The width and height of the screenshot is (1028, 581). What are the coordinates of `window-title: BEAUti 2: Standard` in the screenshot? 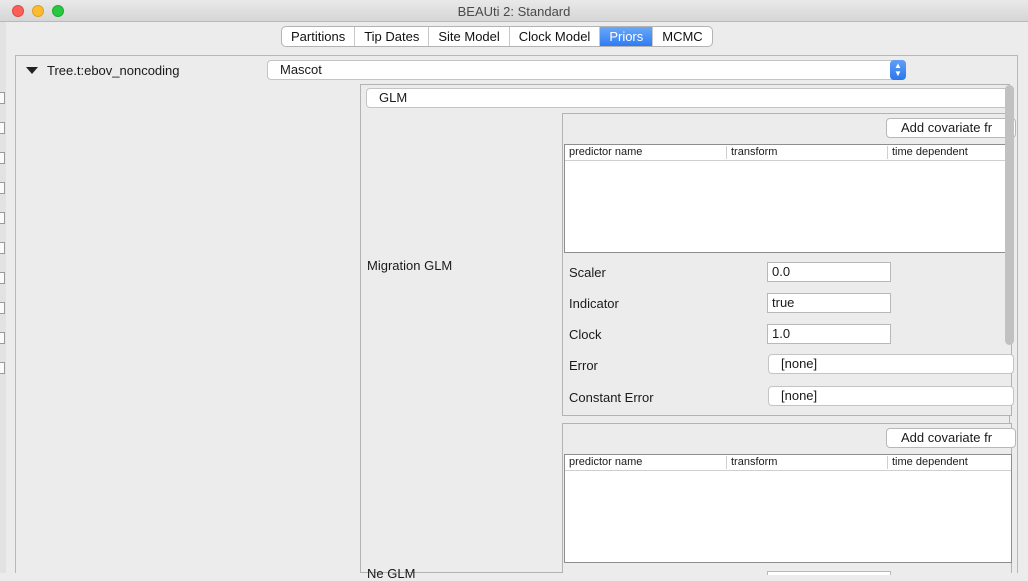 It's located at (514, 11).